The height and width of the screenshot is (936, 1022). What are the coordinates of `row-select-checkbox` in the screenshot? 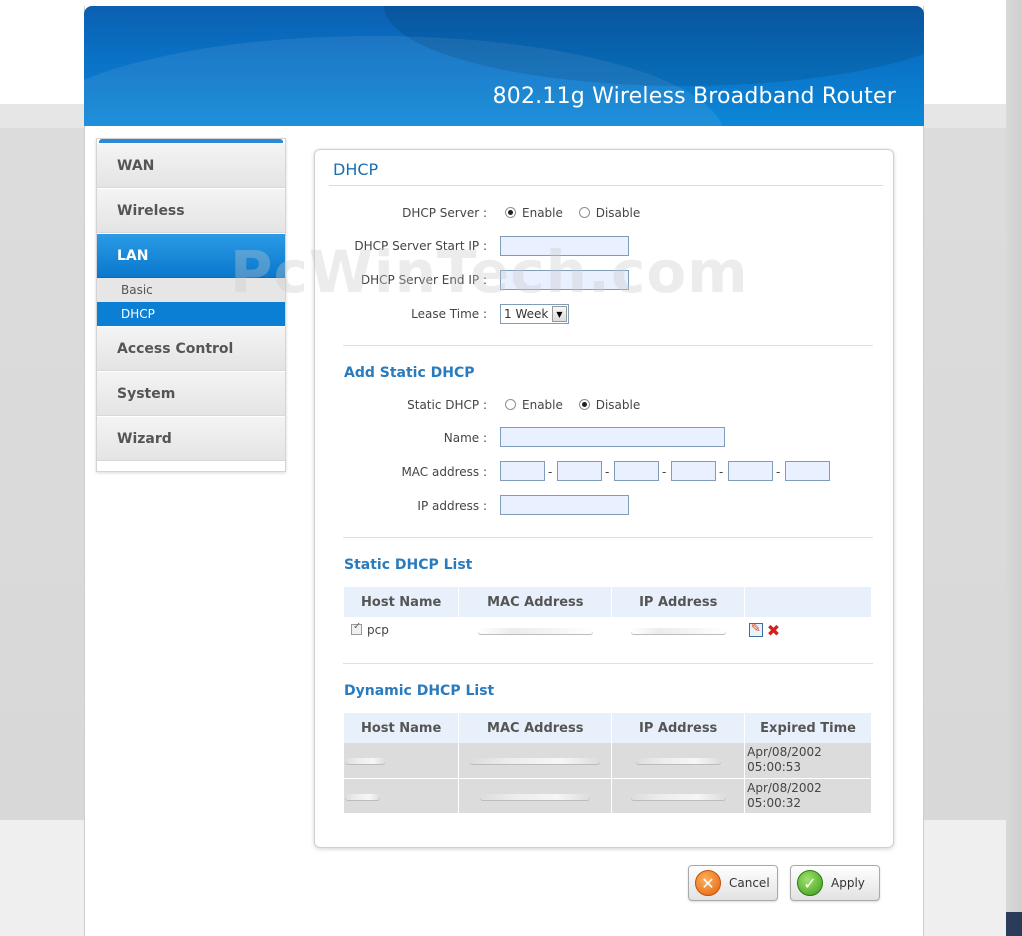 It's located at (356, 628).